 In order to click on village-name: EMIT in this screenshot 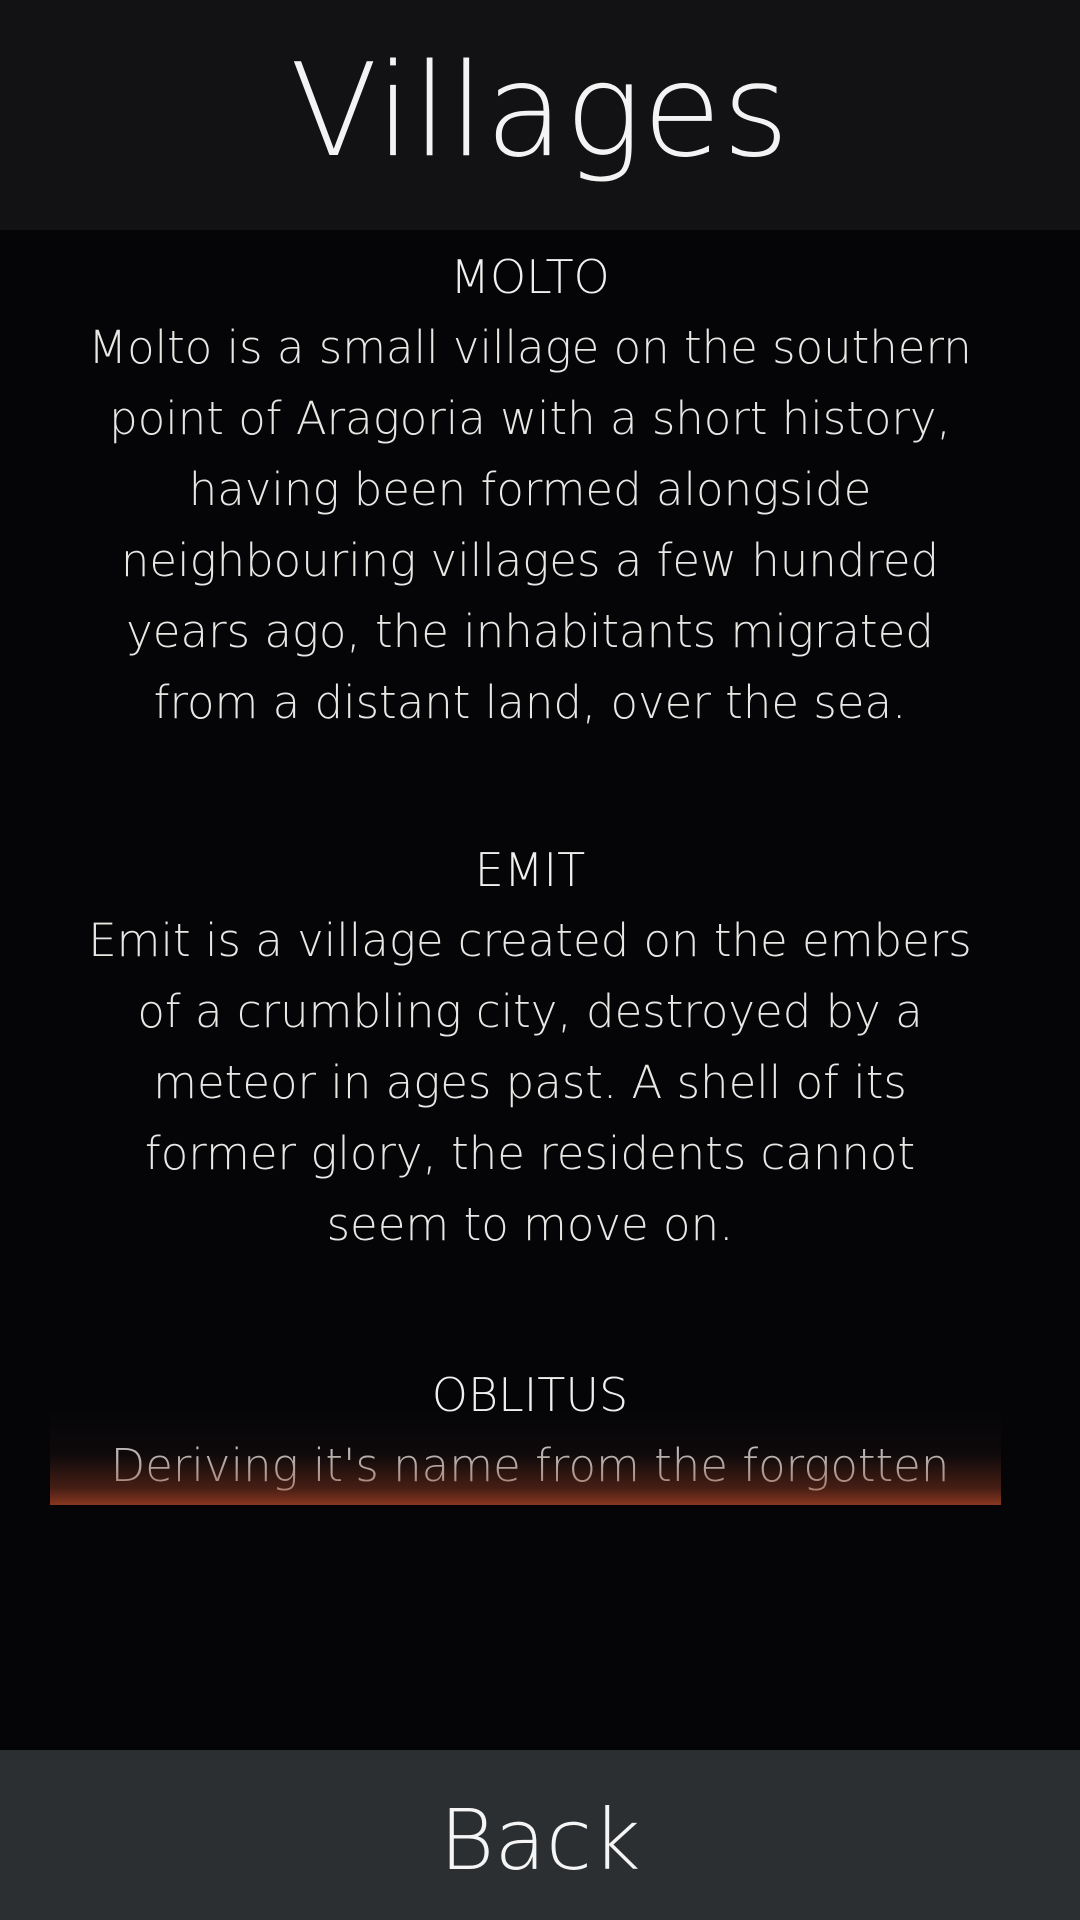, I will do `click(530, 870)`.